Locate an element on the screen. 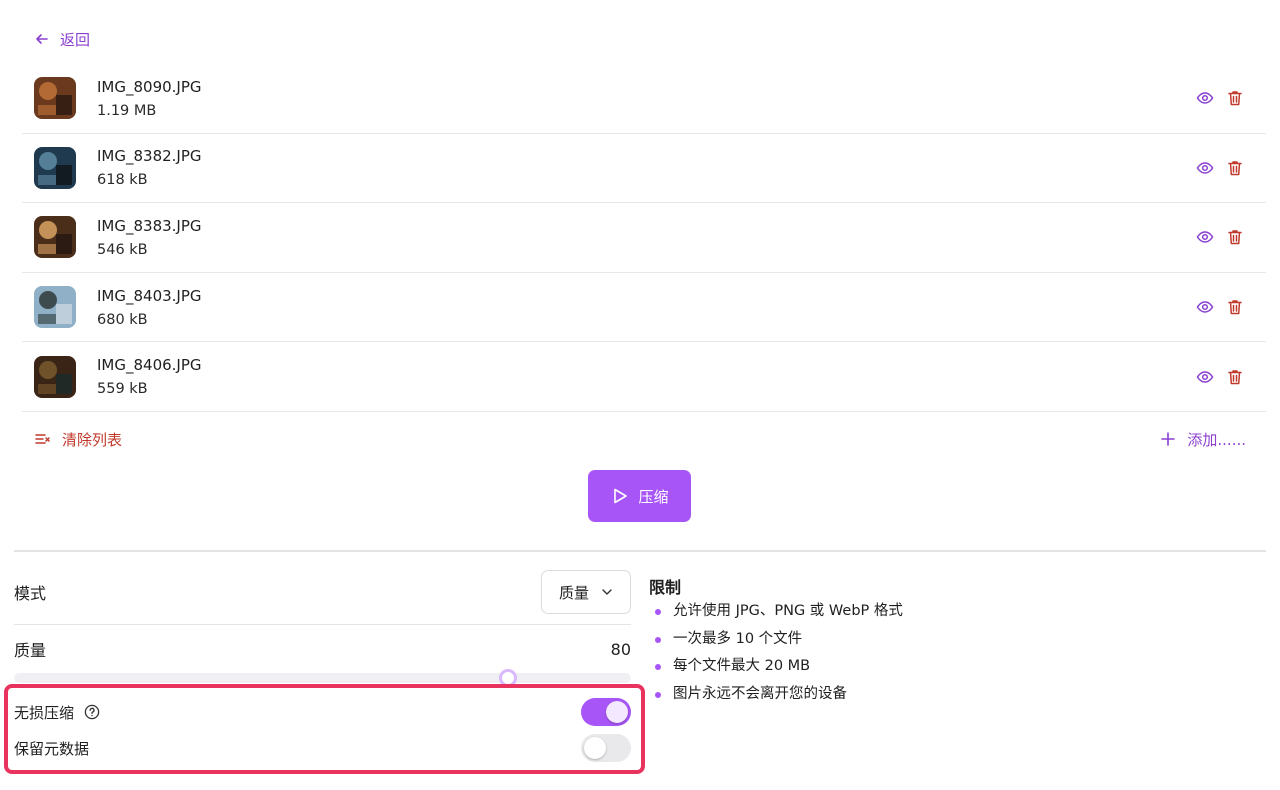  mode-select-value: 质量 is located at coordinates (573, 592).